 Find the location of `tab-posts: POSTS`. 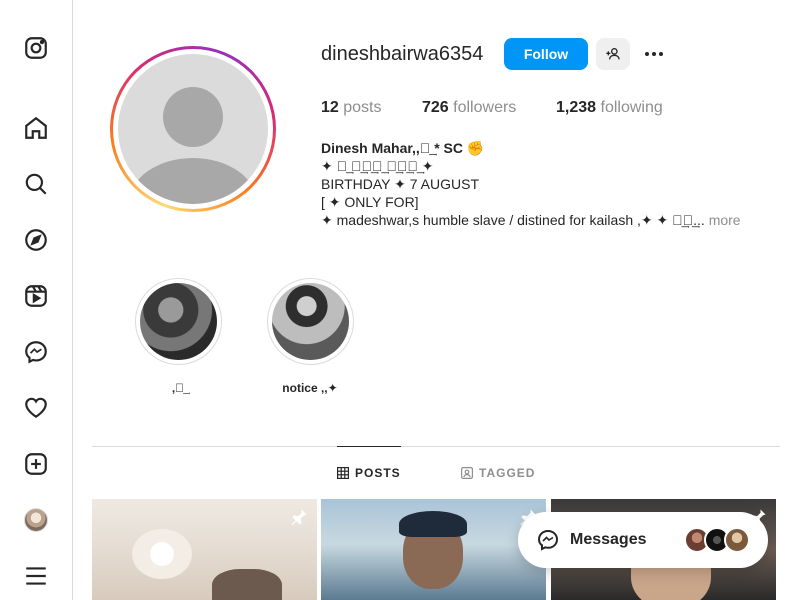

tab-posts: POSTS is located at coordinates (369, 472).